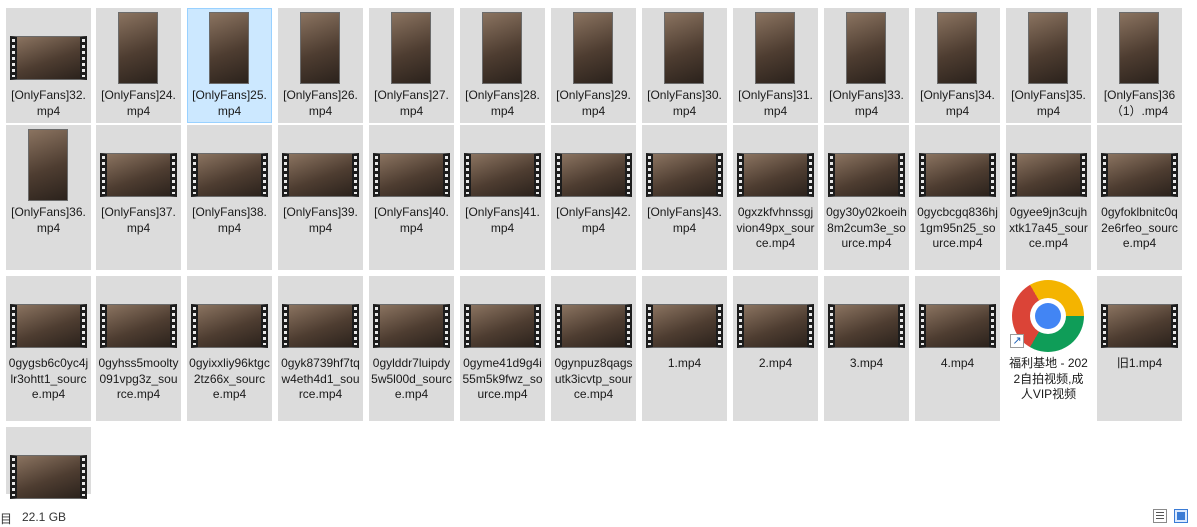  What do you see at coordinates (320, 197) in the screenshot?
I see `file-item: [OnlyFans]39.mp4` at bounding box center [320, 197].